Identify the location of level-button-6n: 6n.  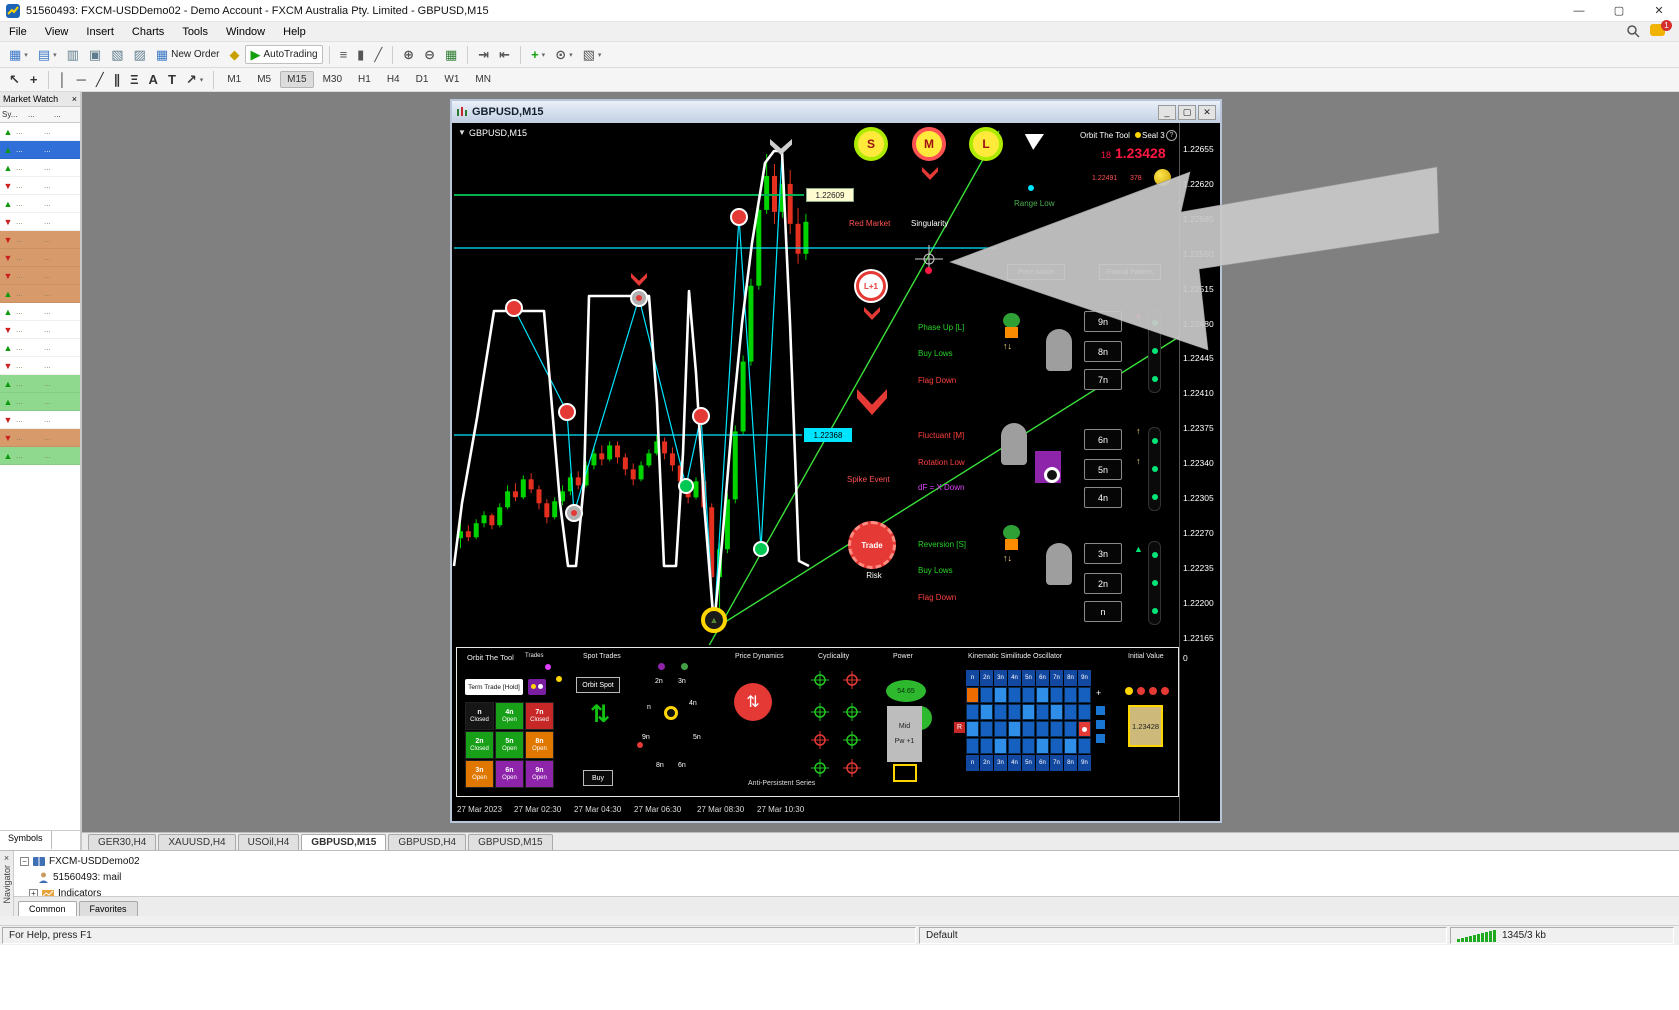
(1103, 439).